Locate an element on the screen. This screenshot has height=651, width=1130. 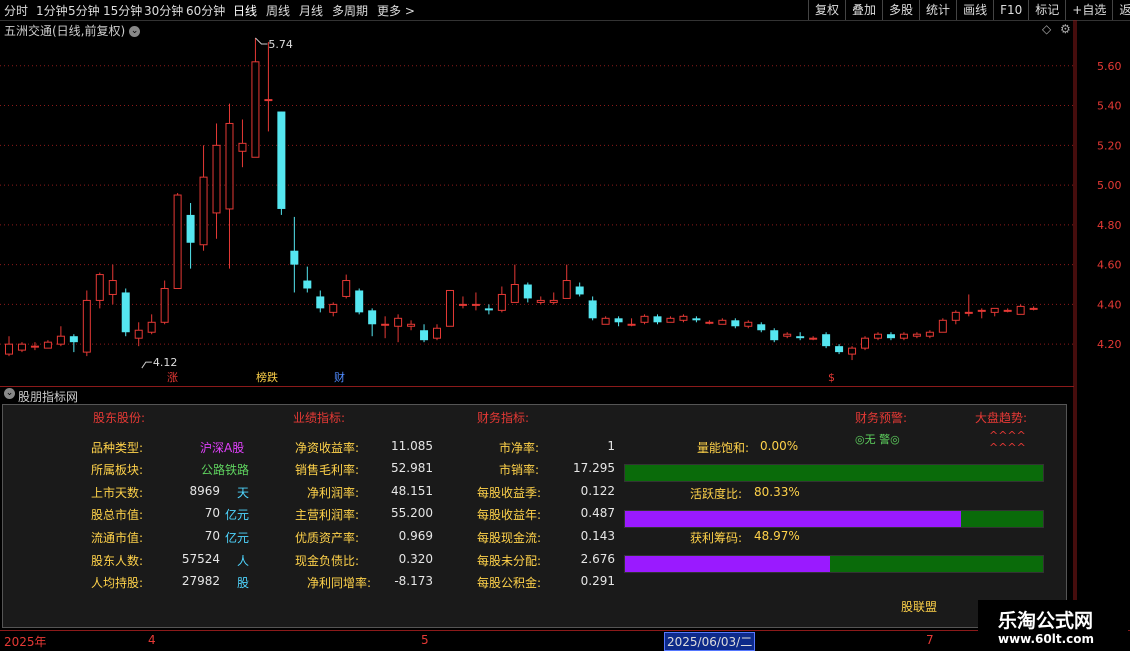
period-1min: 1分钟 is located at coordinates (52, 10).